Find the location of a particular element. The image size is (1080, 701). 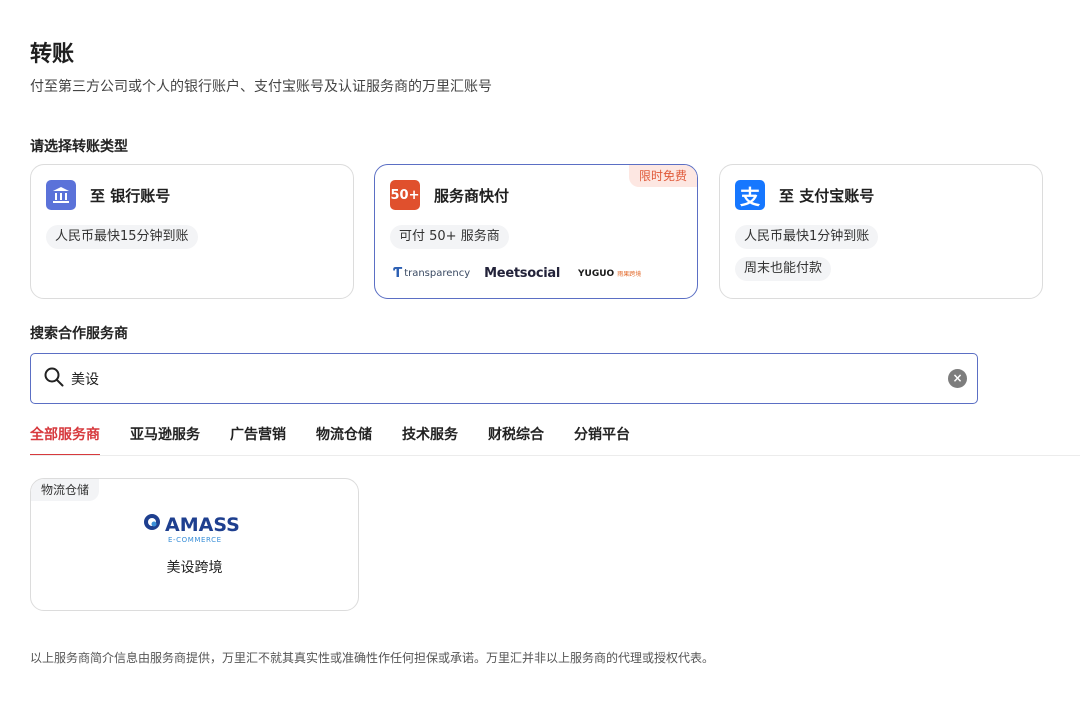

fifty-plus-icon: 50+ is located at coordinates (405, 195).